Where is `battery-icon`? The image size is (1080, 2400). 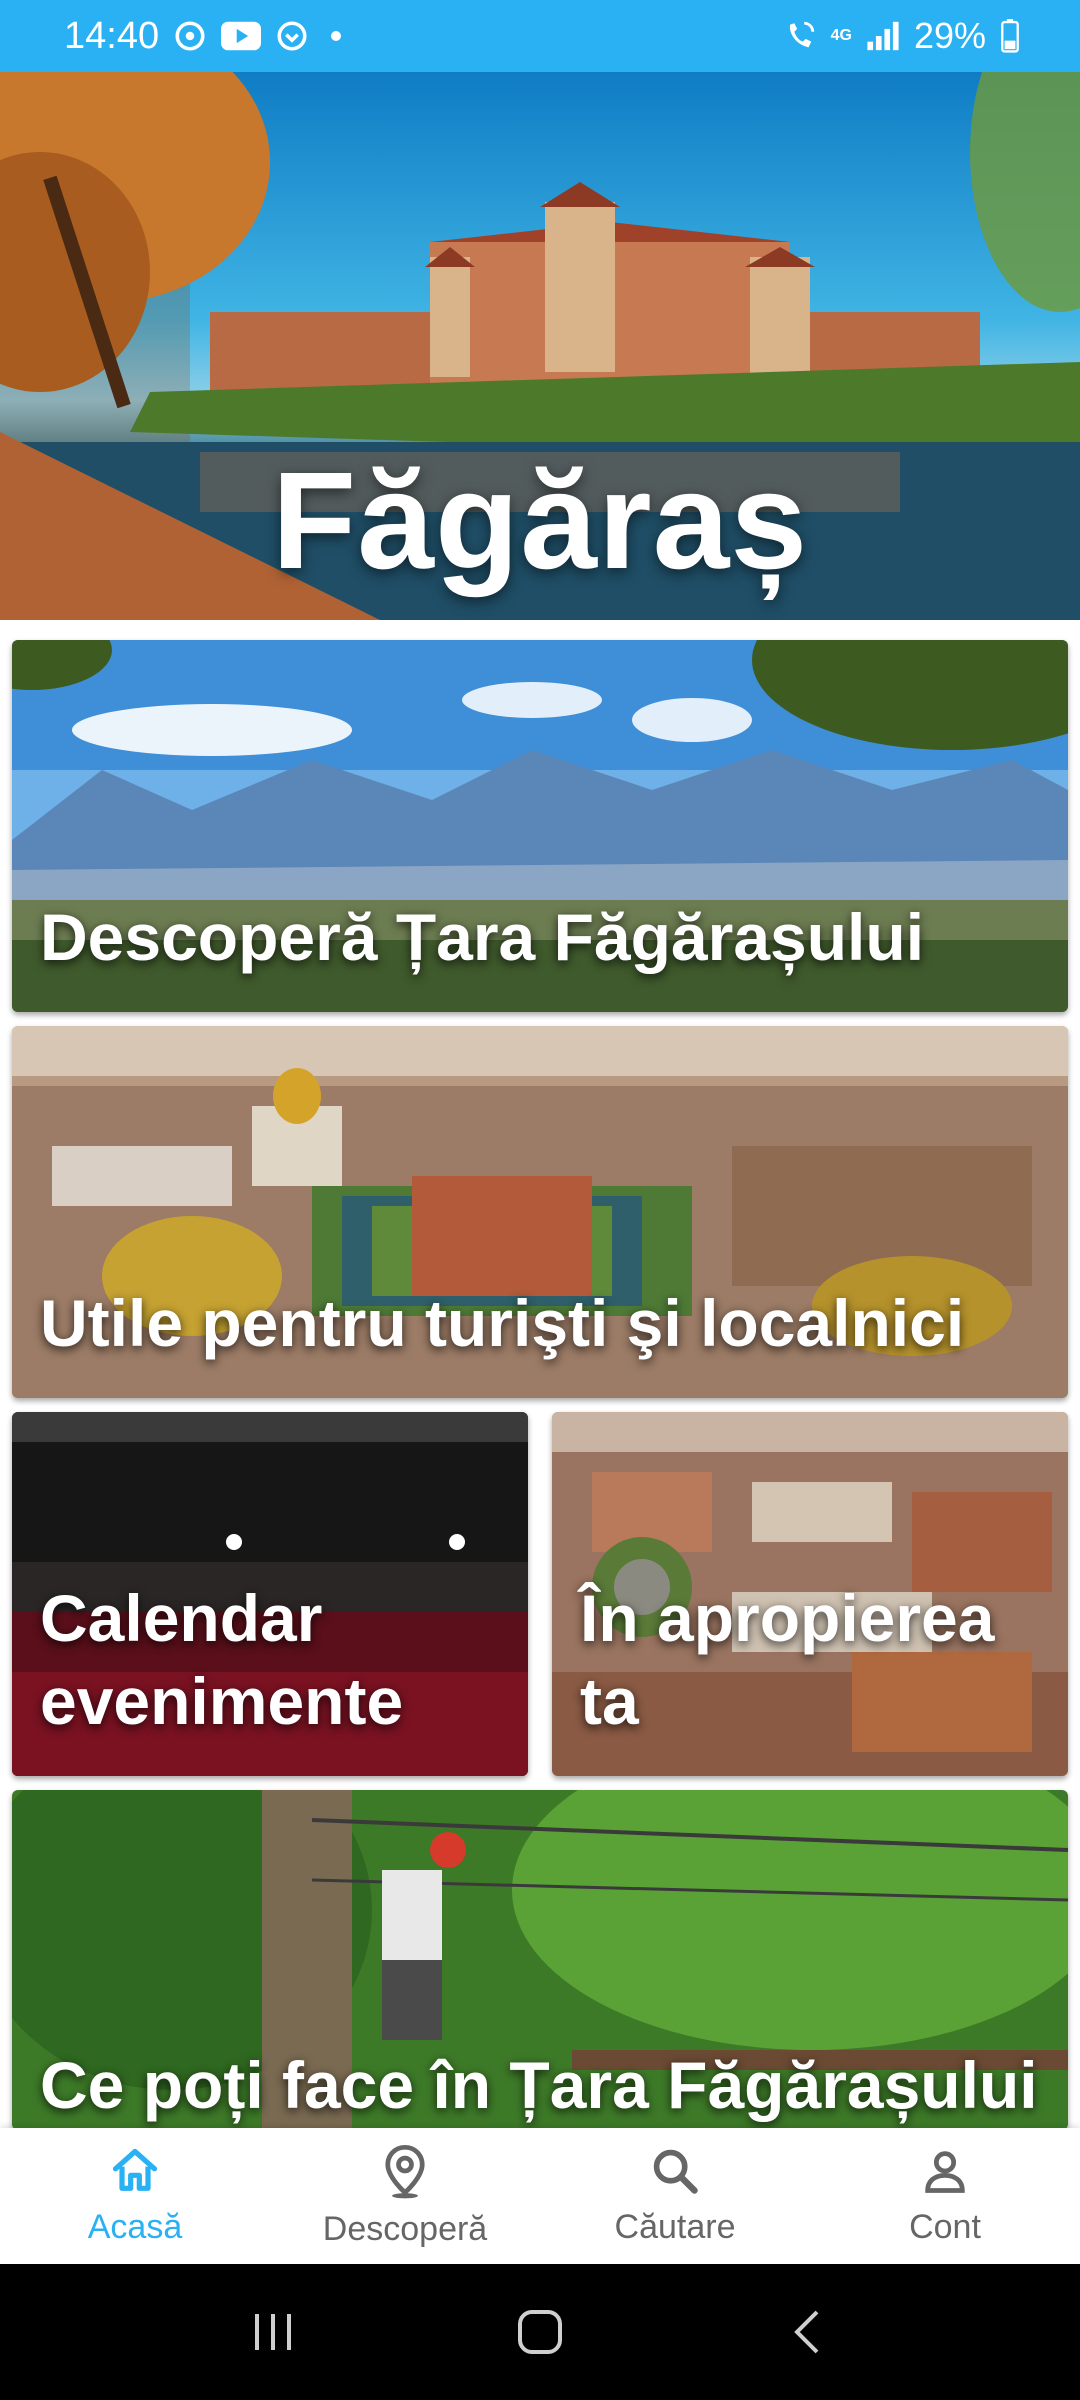 battery-icon is located at coordinates (1010, 36).